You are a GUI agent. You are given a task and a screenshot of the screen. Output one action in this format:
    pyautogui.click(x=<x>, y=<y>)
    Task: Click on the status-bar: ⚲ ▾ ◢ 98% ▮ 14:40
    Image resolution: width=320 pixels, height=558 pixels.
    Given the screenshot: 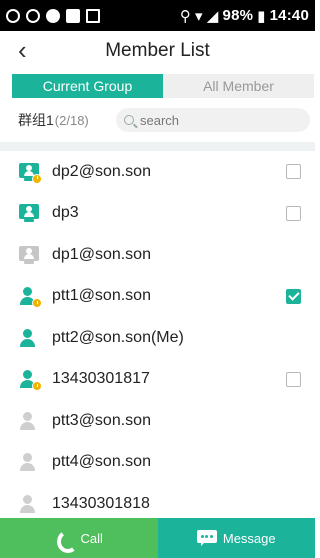 What is the action you would take?
    pyautogui.click(x=157, y=15)
    